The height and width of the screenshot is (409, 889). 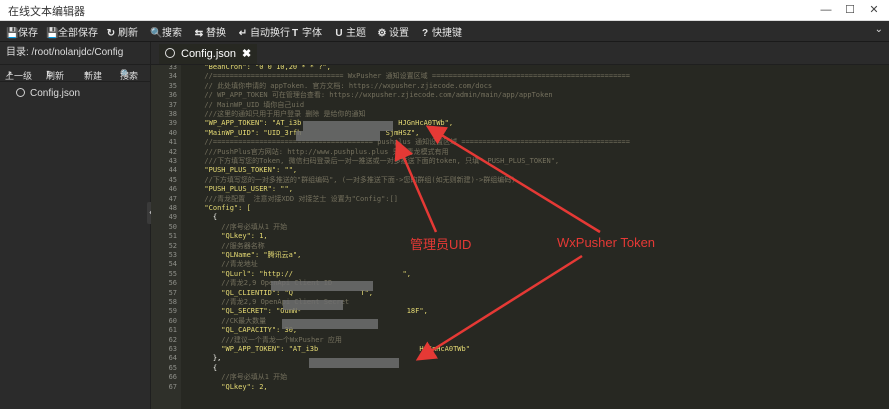 I want to click on token-arrow-bottom, so click(x=499, y=307).